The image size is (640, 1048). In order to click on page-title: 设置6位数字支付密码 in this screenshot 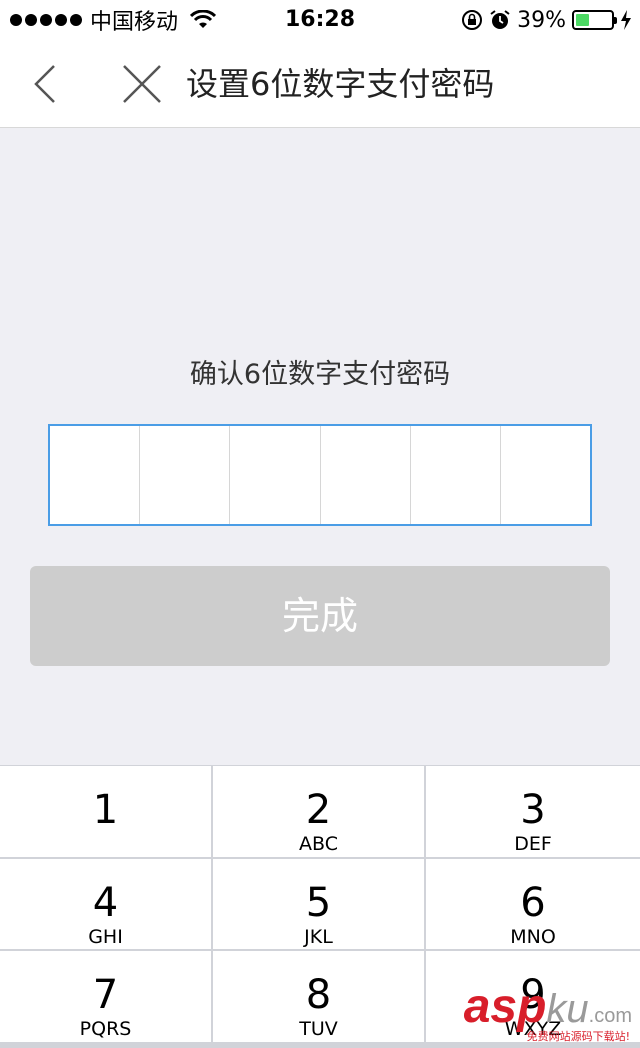, I will do `click(340, 84)`.